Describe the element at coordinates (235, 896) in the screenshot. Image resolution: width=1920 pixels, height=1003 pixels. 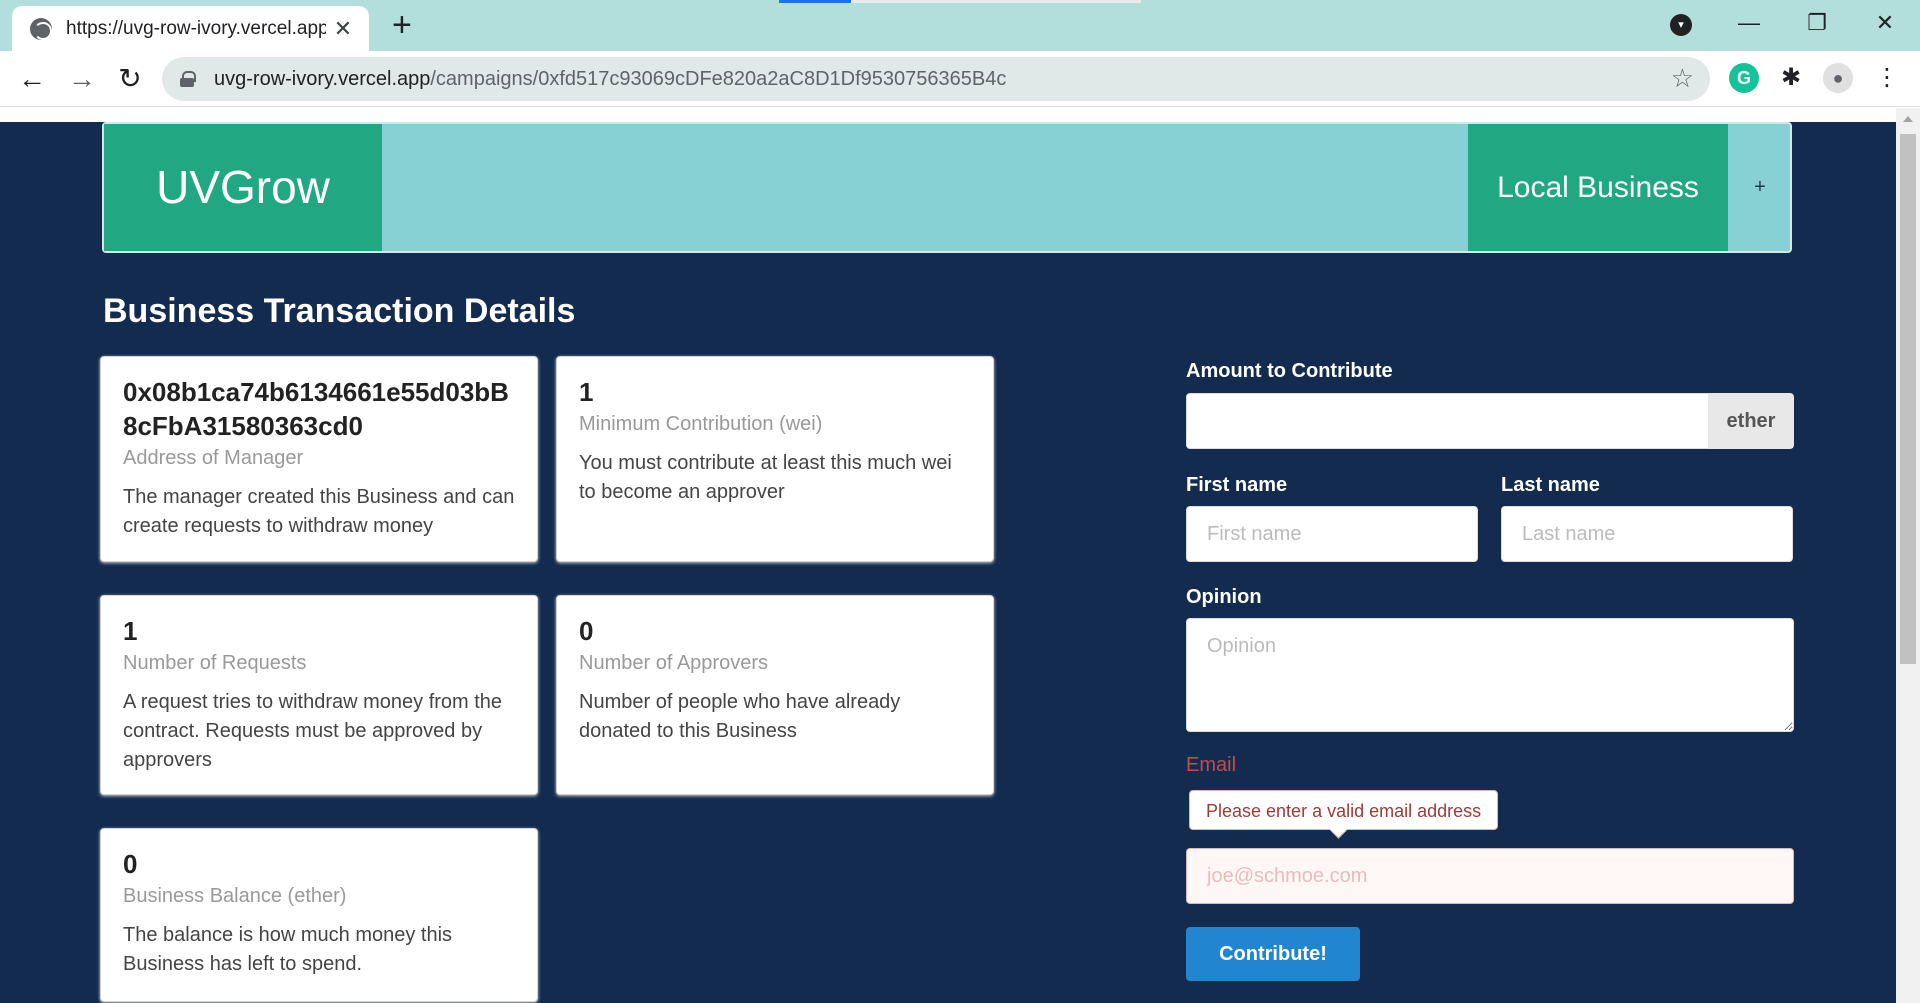
I see `card-meta: Business Balance (ether)` at that location.